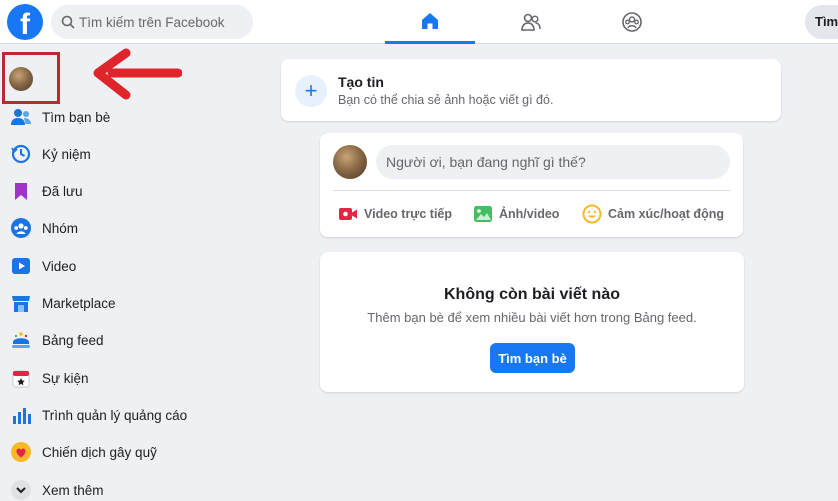 The height and width of the screenshot is (501, 838). What do you see at coordinates (531, 190) in the screenshot?
I see `divider` at bounding box center [531, 190].